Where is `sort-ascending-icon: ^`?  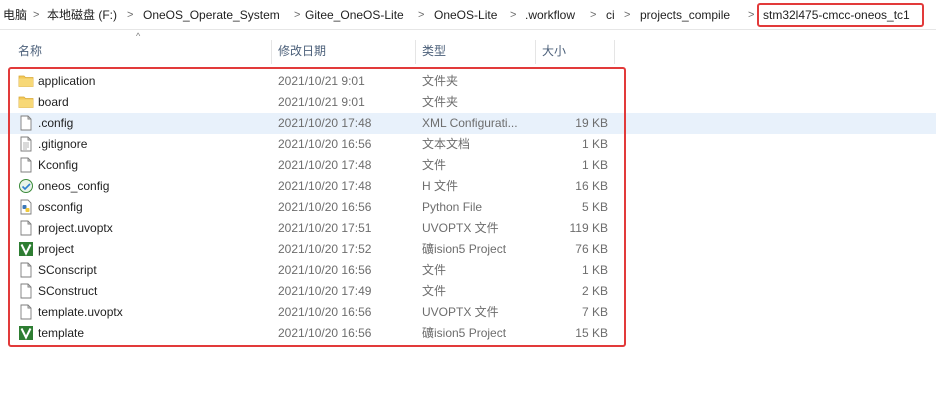
sort-ascending-icon: ^ is located at coordinates (138, 36).